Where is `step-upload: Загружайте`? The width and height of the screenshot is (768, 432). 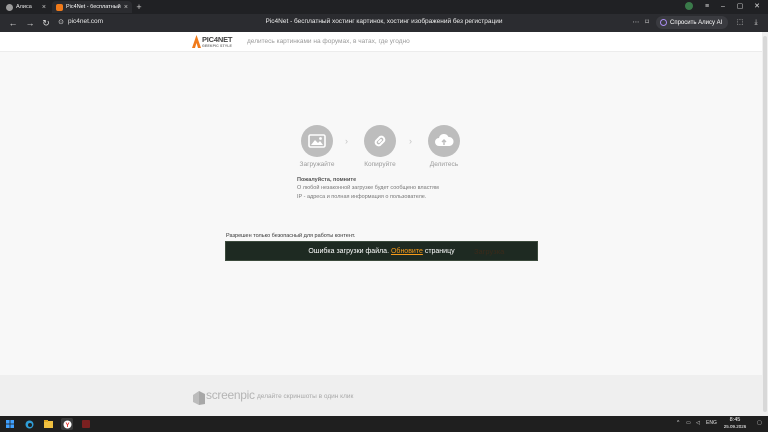
step-upload: Загружайте is located at coordinates (317, 146).